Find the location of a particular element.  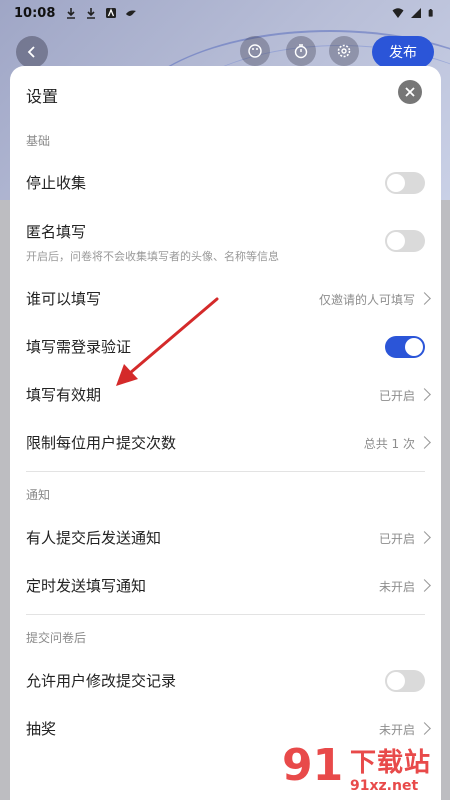

row-label: 谁可以填写 is located at coordinates (64, 299).